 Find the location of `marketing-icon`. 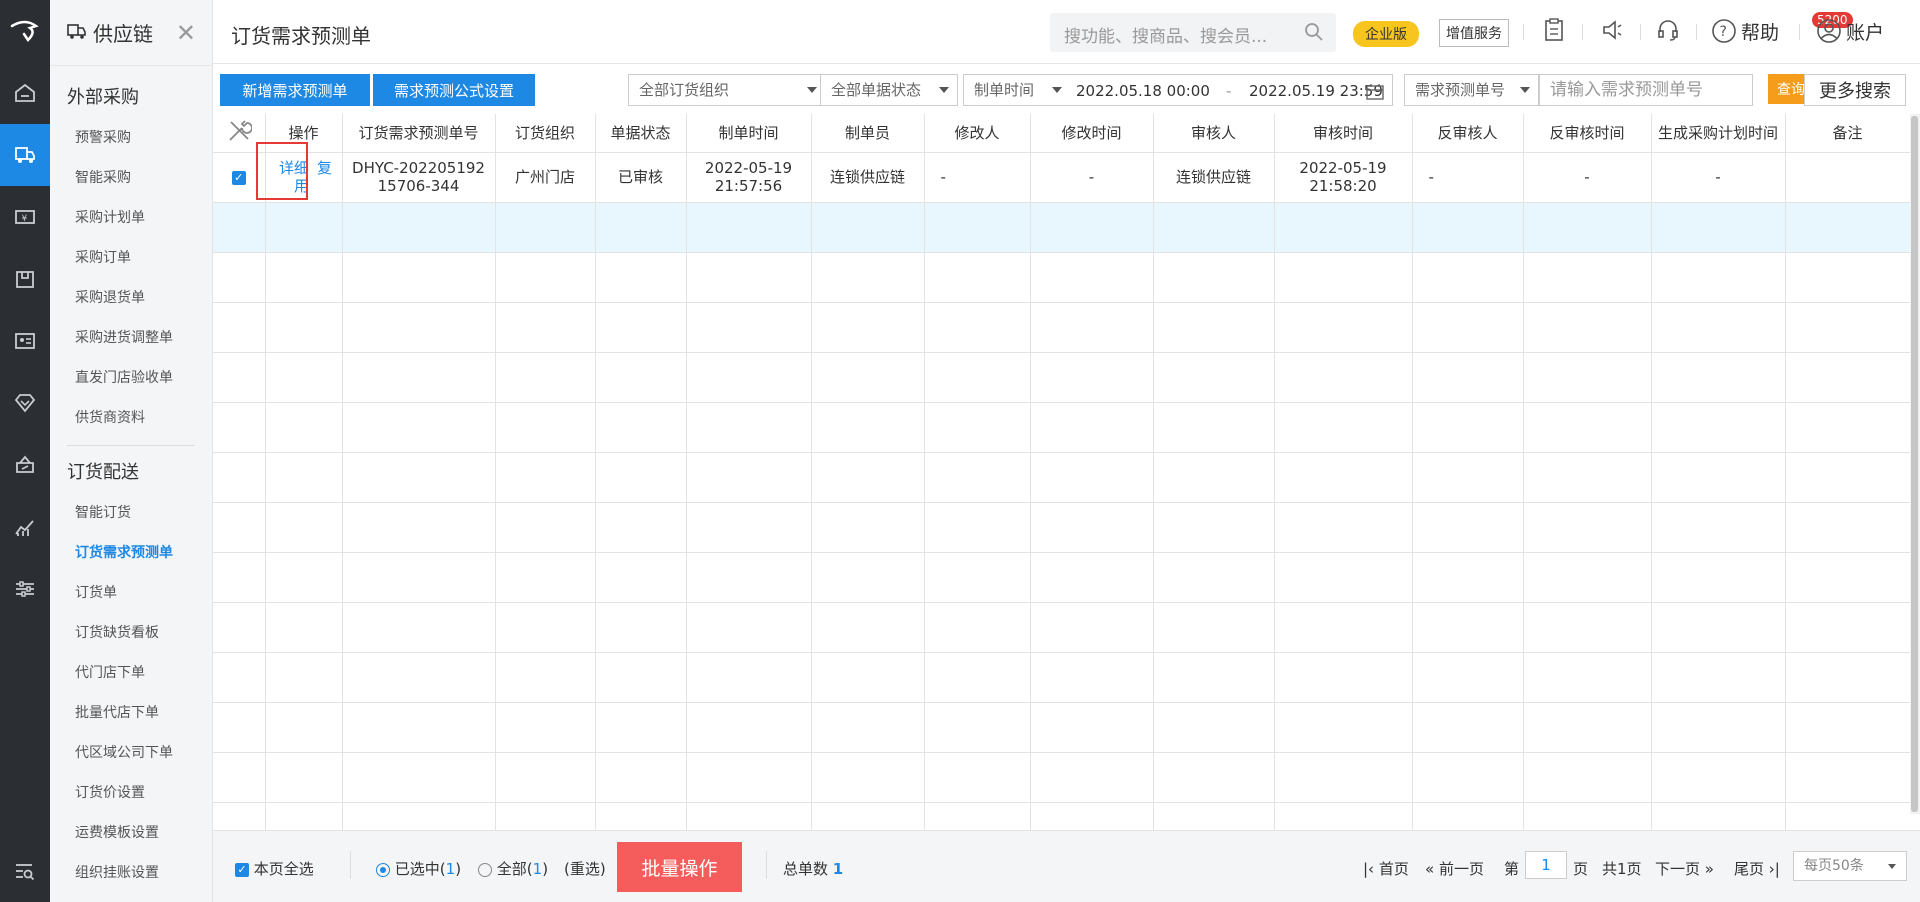

marketing-icon is located at coordinates (25, 465).